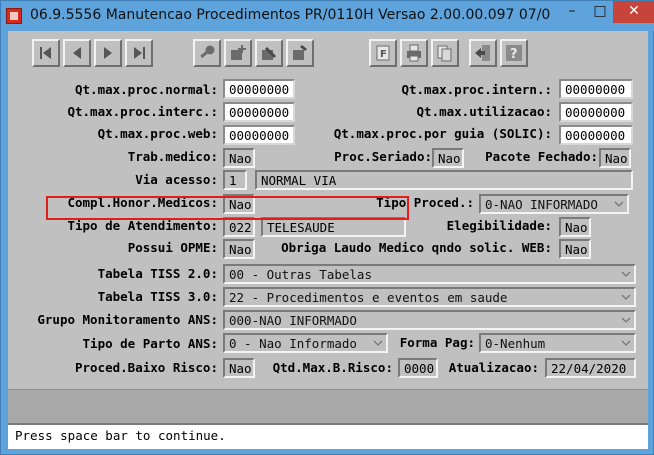  What do you see at coordinates (484, 111) in the screenshot?
I see `qt-max-utilizacao-label: Qt.max.utilizacao:` at bounding box center [484, 111].